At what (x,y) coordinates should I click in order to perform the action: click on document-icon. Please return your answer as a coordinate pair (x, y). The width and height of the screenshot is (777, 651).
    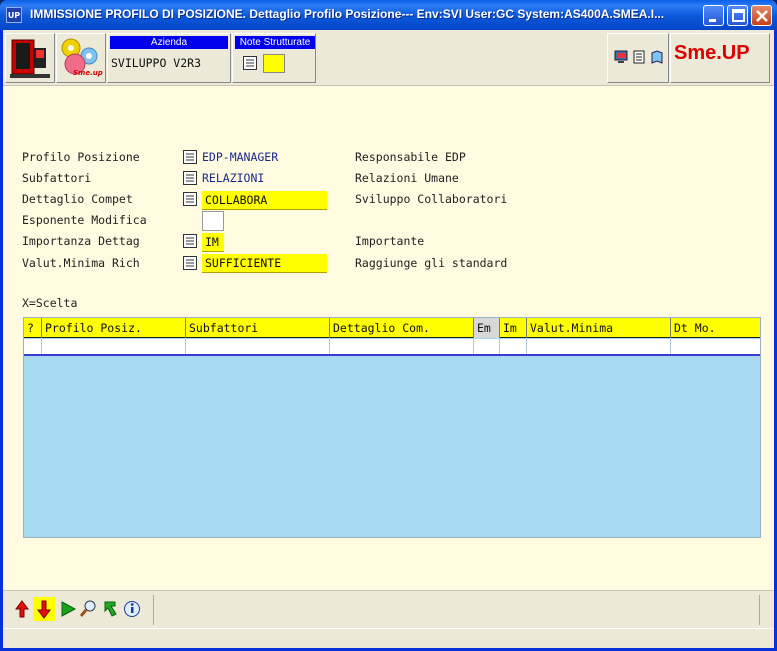
    Looking at the image, I should click on (639, 57).